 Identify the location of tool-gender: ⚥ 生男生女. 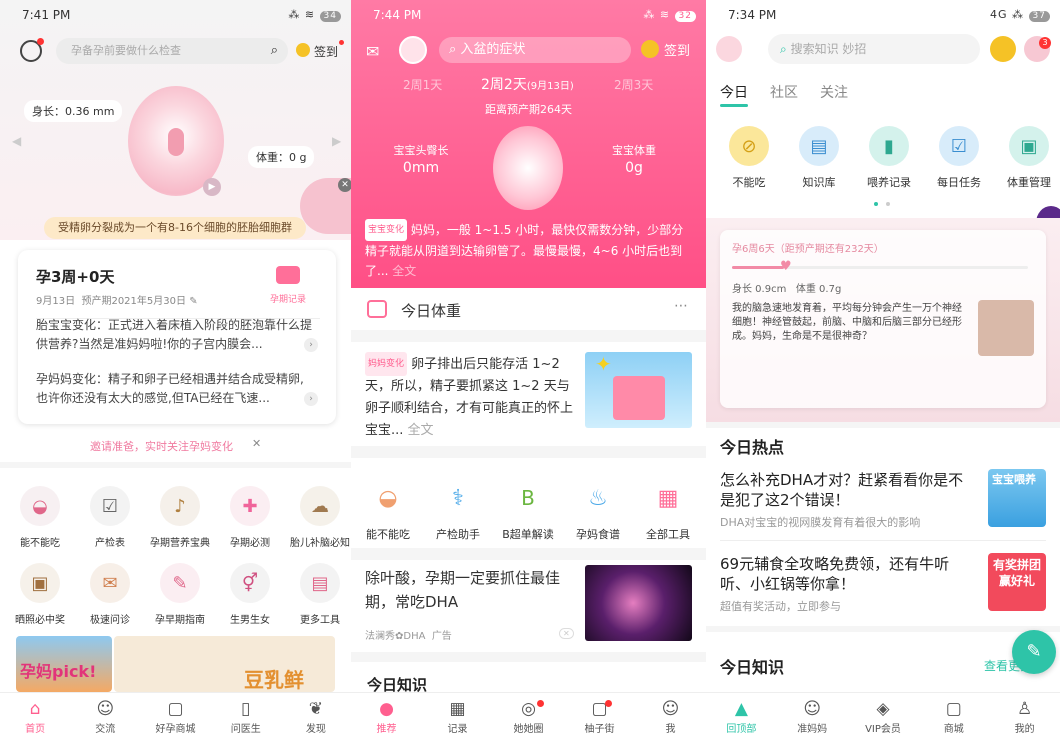
(250, 594).